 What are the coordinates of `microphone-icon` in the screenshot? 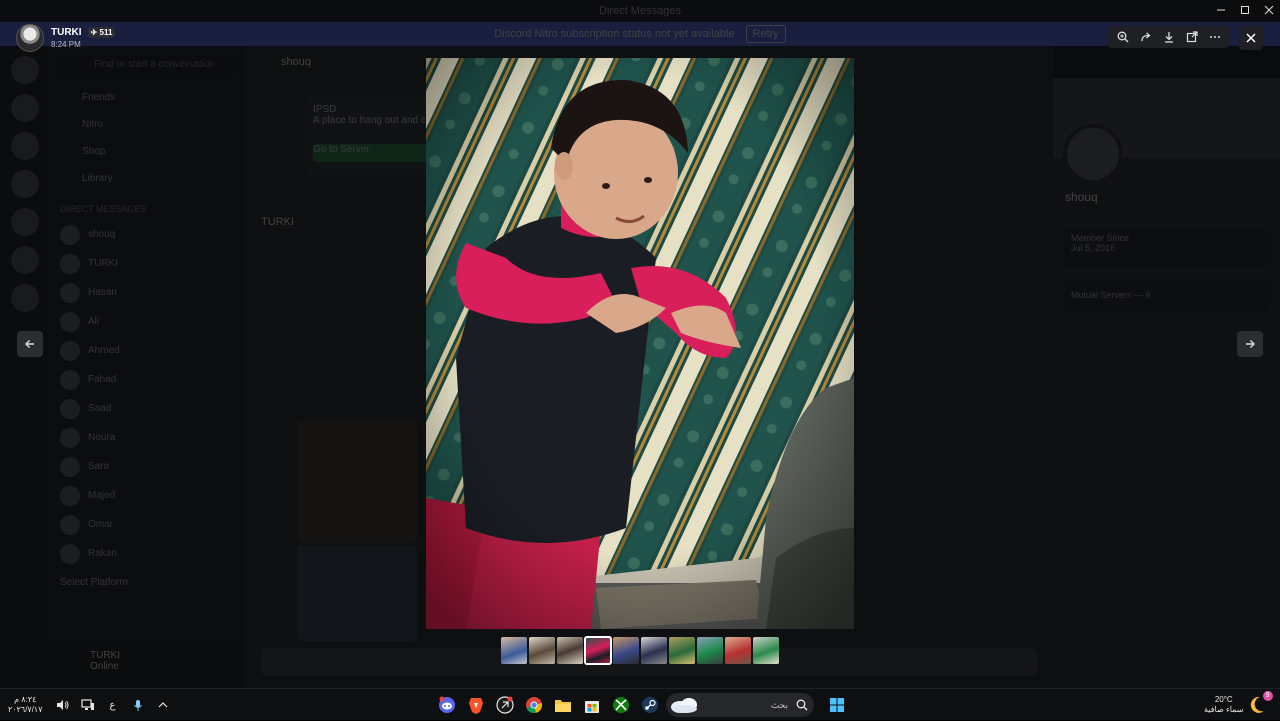 It's located at (138, 705).